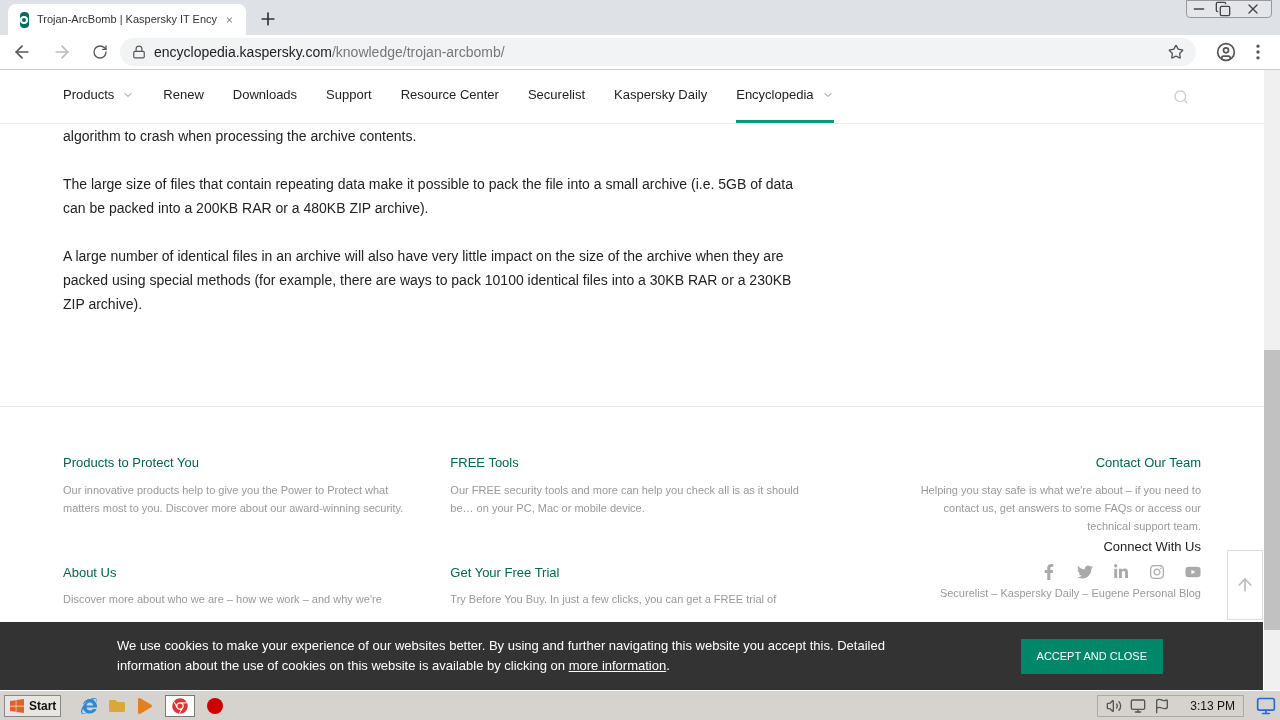 The height and width of the screenshot is (720, 1280). I want to click on volume-icon, so click(1114, 705).